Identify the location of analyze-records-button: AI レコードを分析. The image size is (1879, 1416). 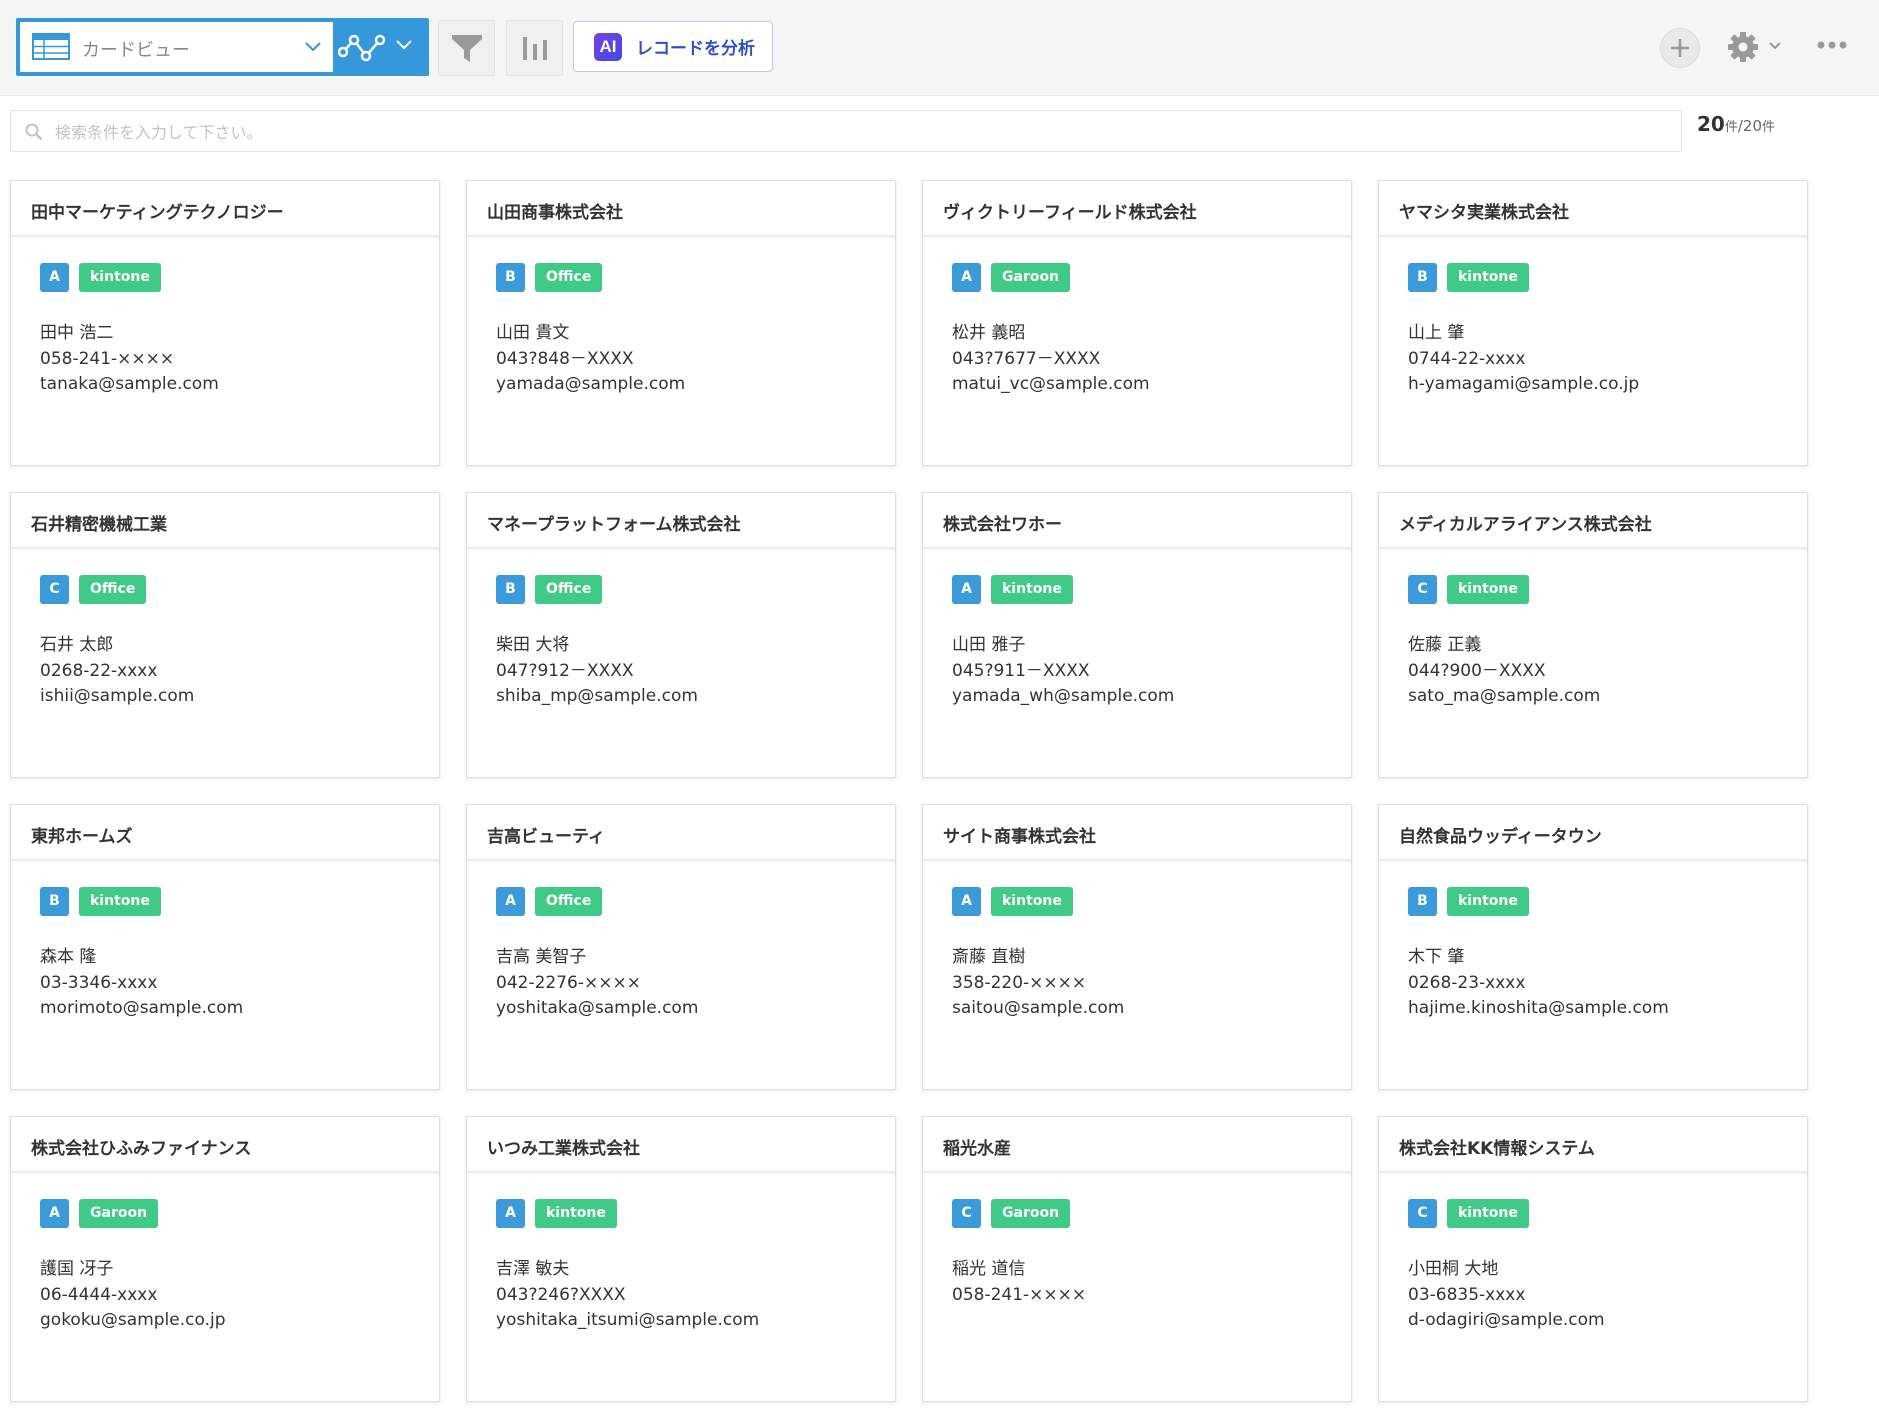
(673, 46).